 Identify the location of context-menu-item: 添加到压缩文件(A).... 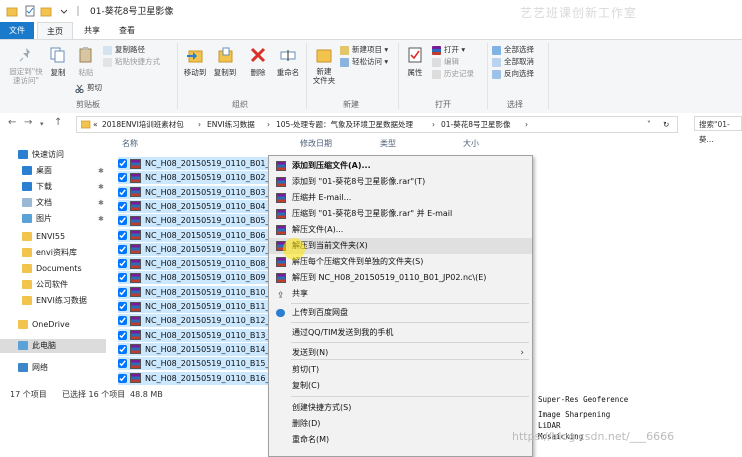
(400, 166).